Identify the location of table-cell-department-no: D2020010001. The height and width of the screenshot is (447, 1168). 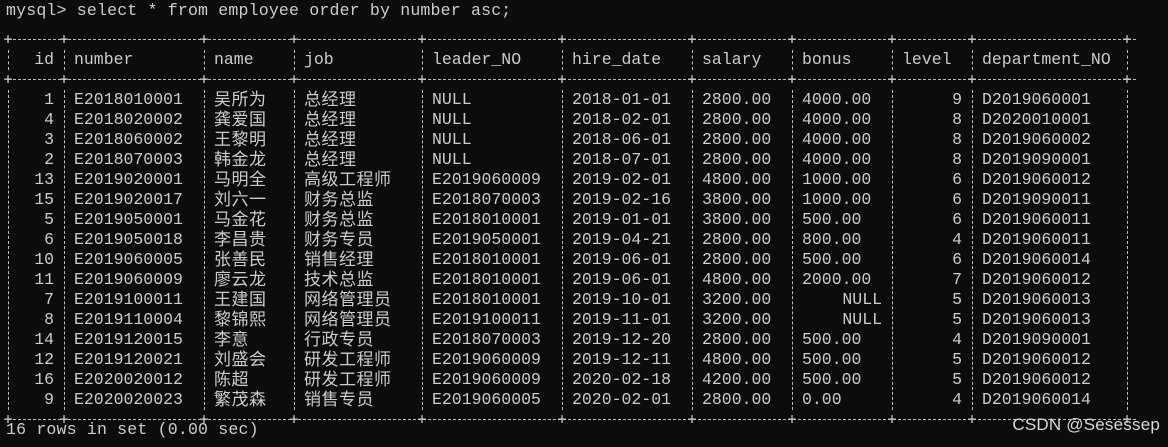
(1036, 119).